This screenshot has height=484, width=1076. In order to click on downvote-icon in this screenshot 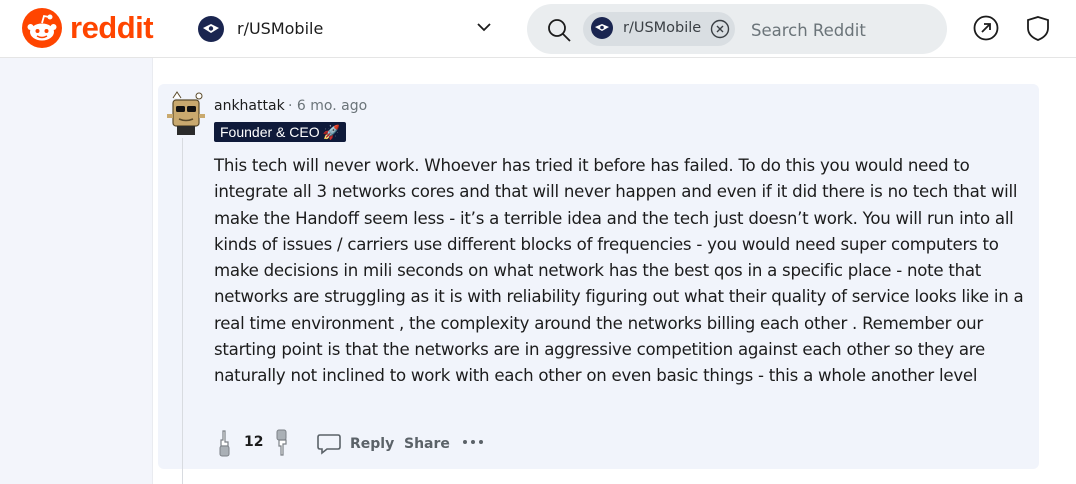, I will do `click(282, 443)`.